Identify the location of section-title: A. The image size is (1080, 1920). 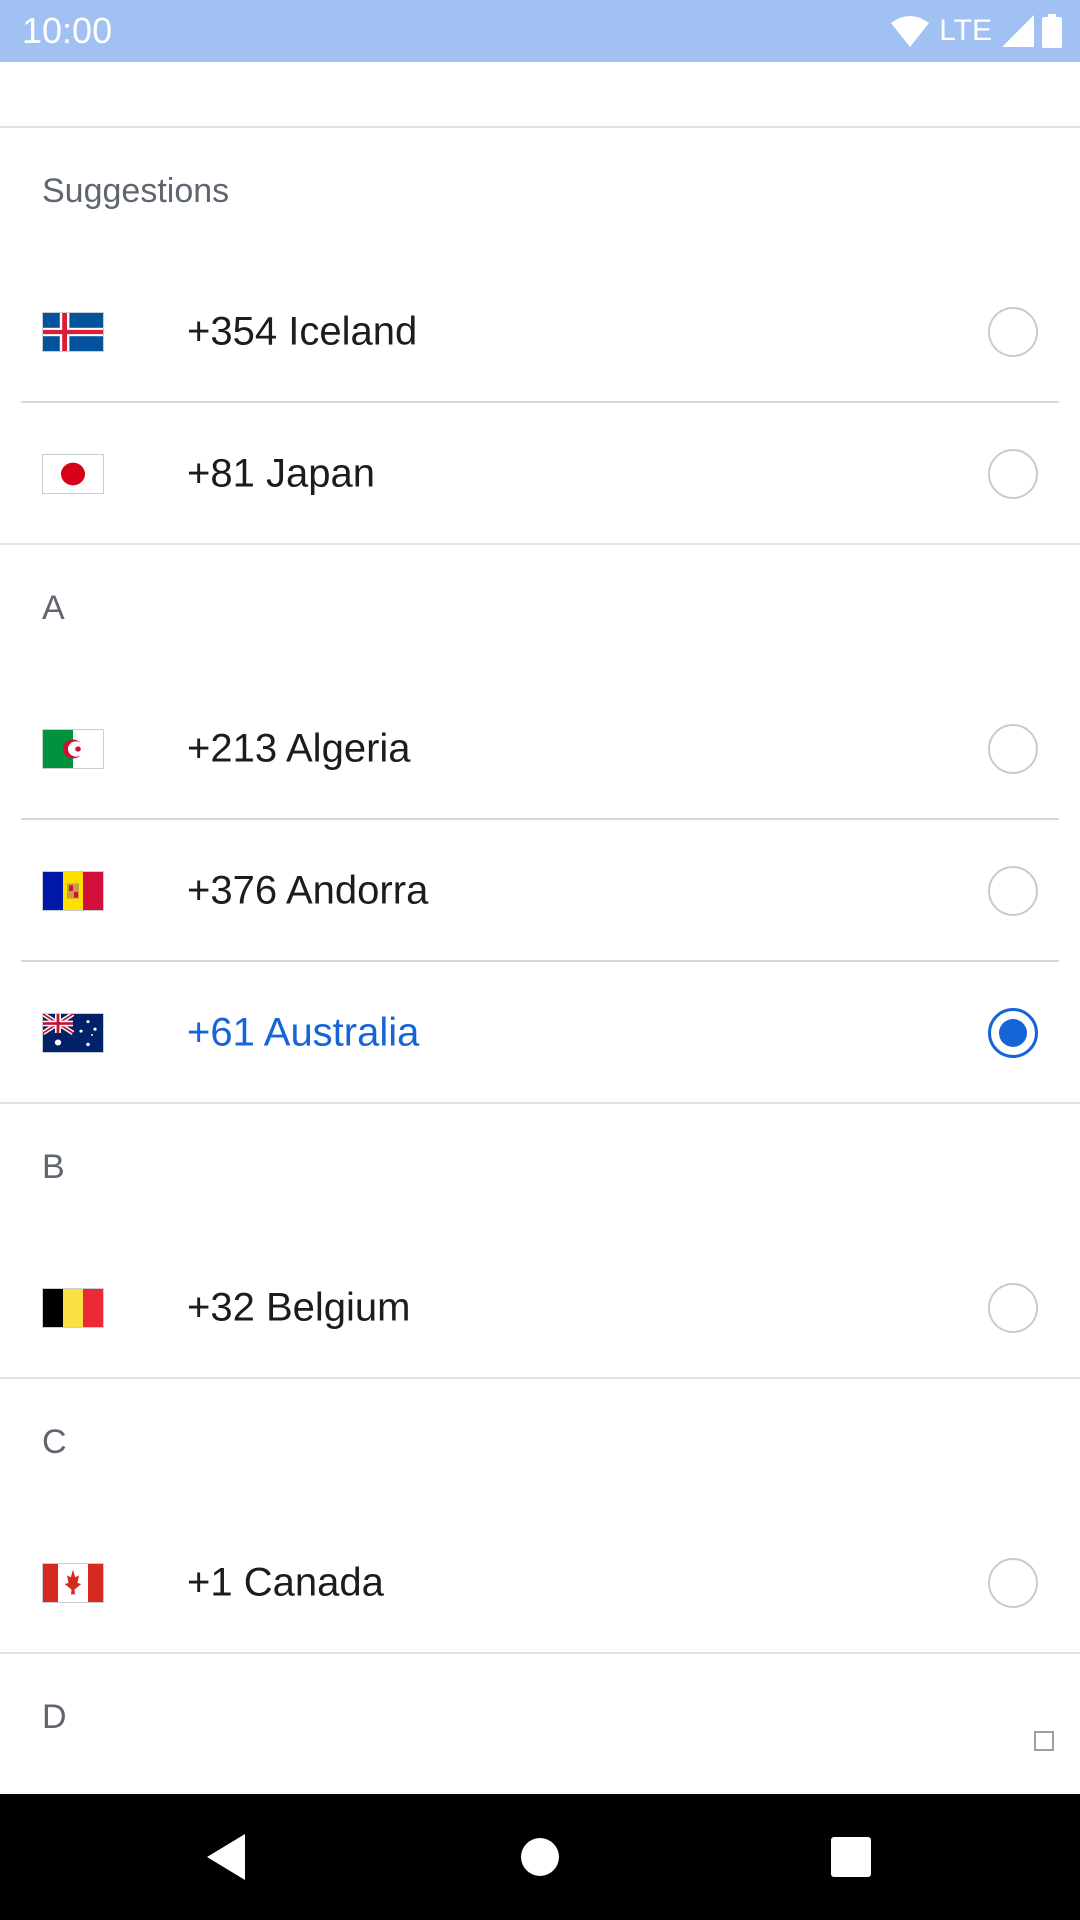
(53, 608).